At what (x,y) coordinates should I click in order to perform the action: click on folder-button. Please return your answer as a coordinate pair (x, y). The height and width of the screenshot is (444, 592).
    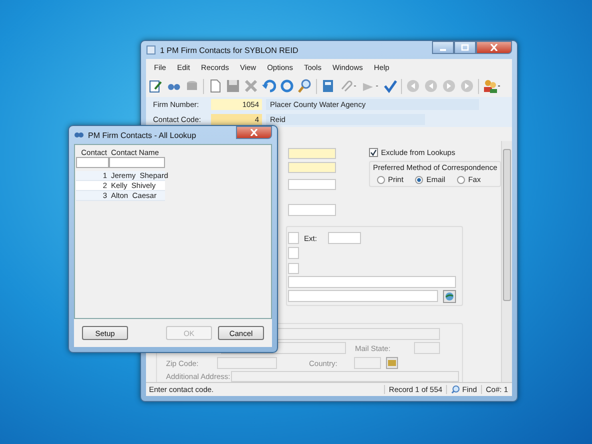
    Looking at the image, I should click on (392, 363).